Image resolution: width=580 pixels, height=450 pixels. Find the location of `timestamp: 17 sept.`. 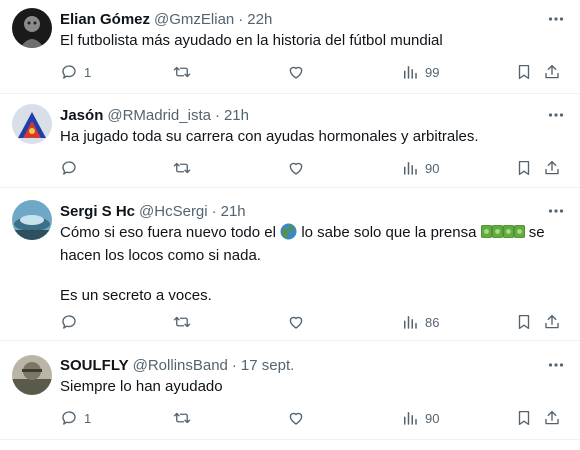

timestamp: 17 sept. is located at coordinates (267, 365).